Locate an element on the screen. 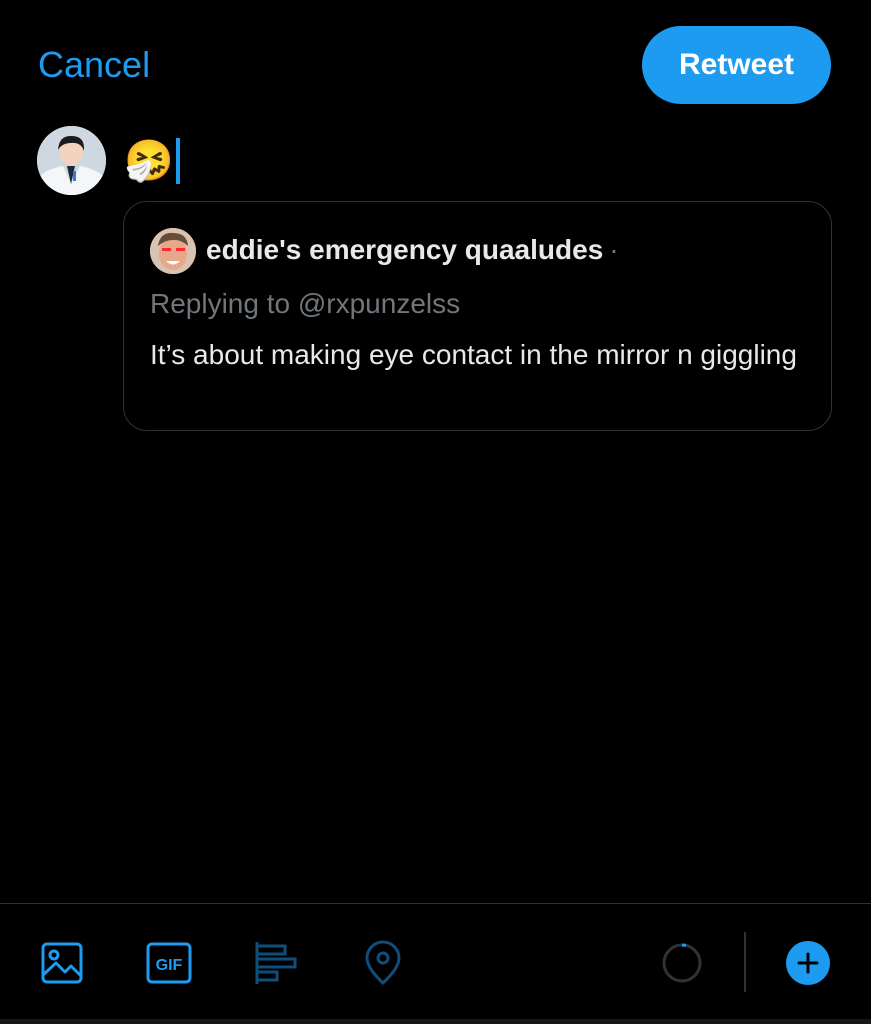 The height and width of the screenshot is (1024, 871). location-icon is located at coordinates (383, 962).